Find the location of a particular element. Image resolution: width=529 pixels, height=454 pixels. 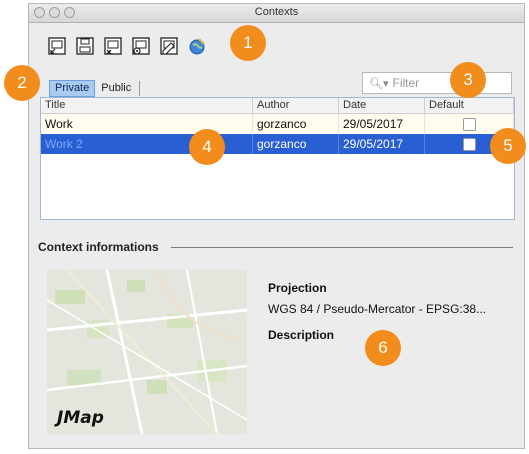

context-edit-icon is located at coordinates (169, 46).